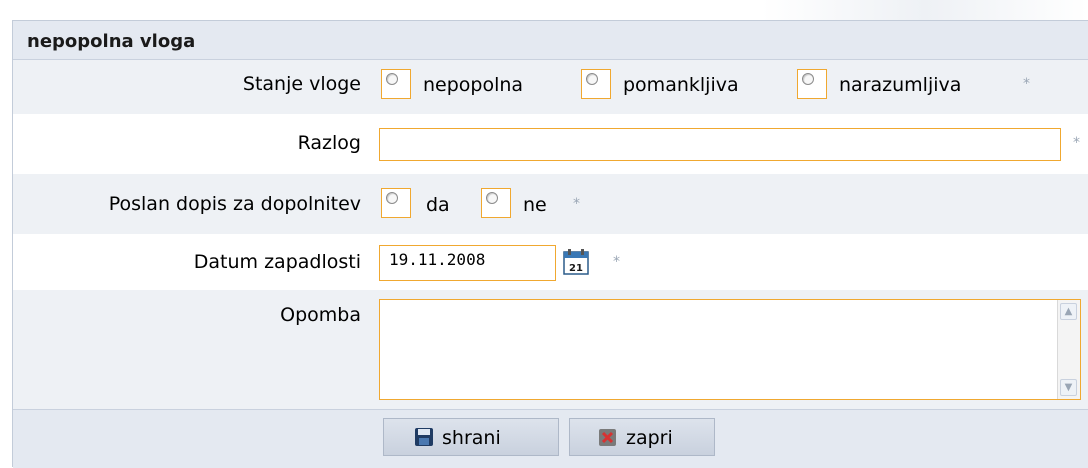 The width and height of the screenshot is (1088, 468). What do you see at coordinates (812, 84) in the screenshot?
I see `radio-narazumljiva` at bounding box center [812, 84].